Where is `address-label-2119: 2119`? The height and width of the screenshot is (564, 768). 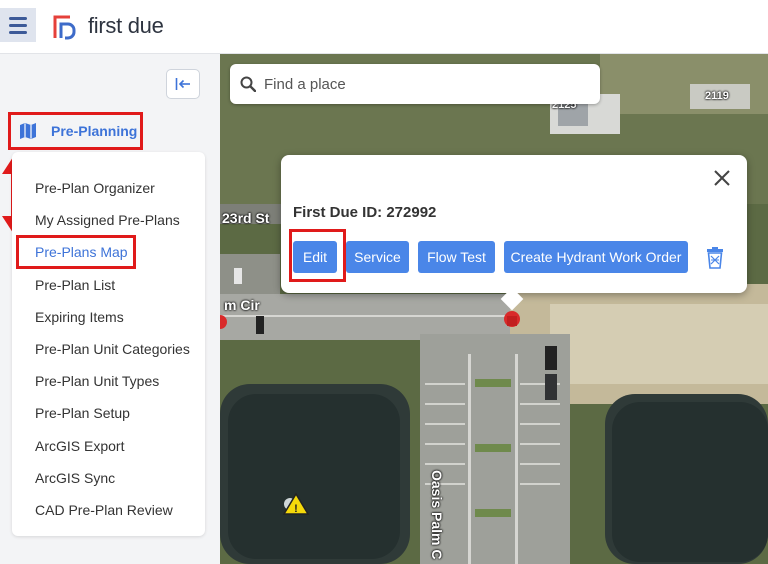 address-label-2119: 2119 is located at coordinates (717, 96).